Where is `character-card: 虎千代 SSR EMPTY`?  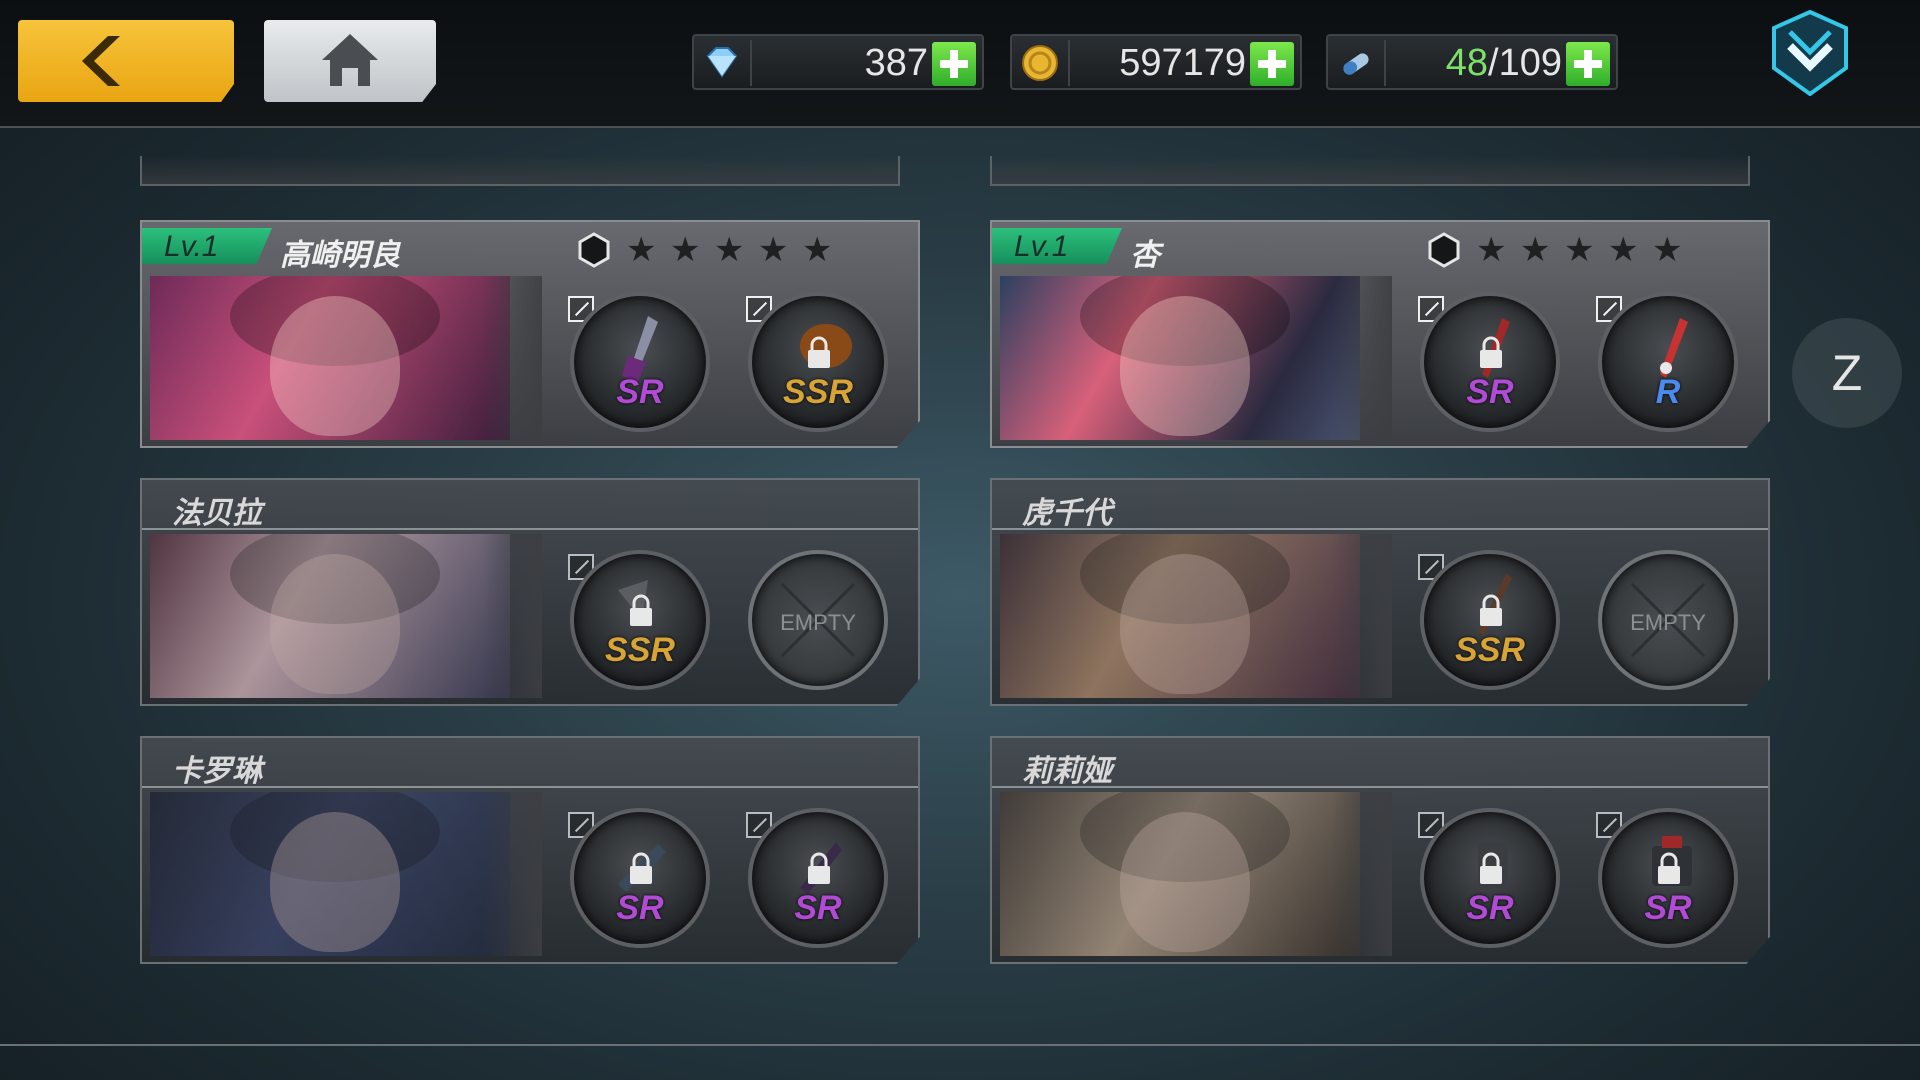
character-card: 虎千代 SSR EMPTY is located at coordinates (1380, 592).